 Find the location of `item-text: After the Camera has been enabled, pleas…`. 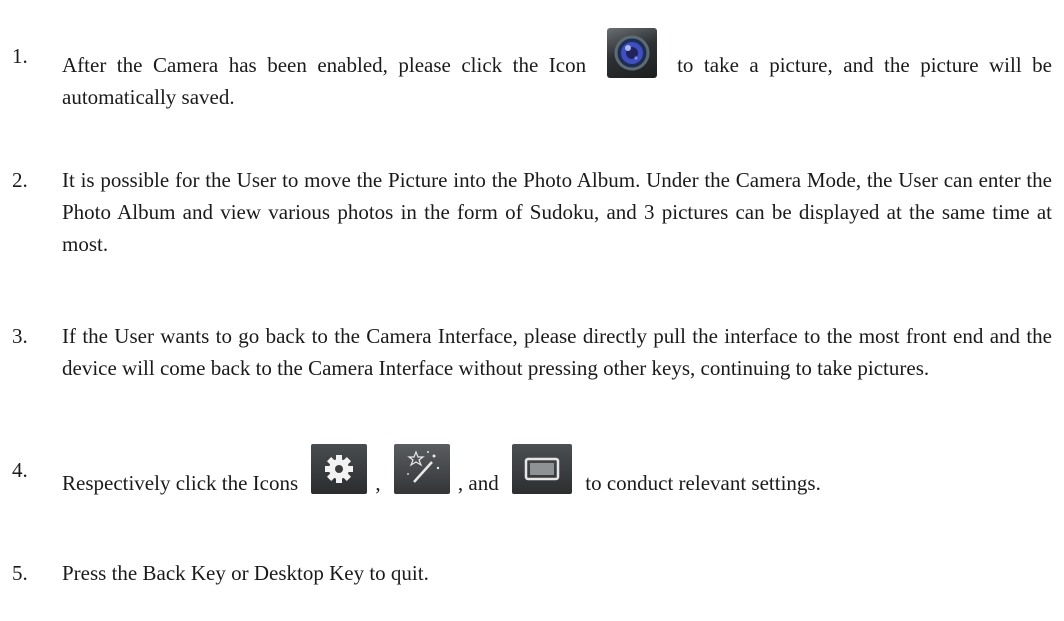

item-text: After the Camera has been enabled, pleas… is located at coordinates (329, 65).